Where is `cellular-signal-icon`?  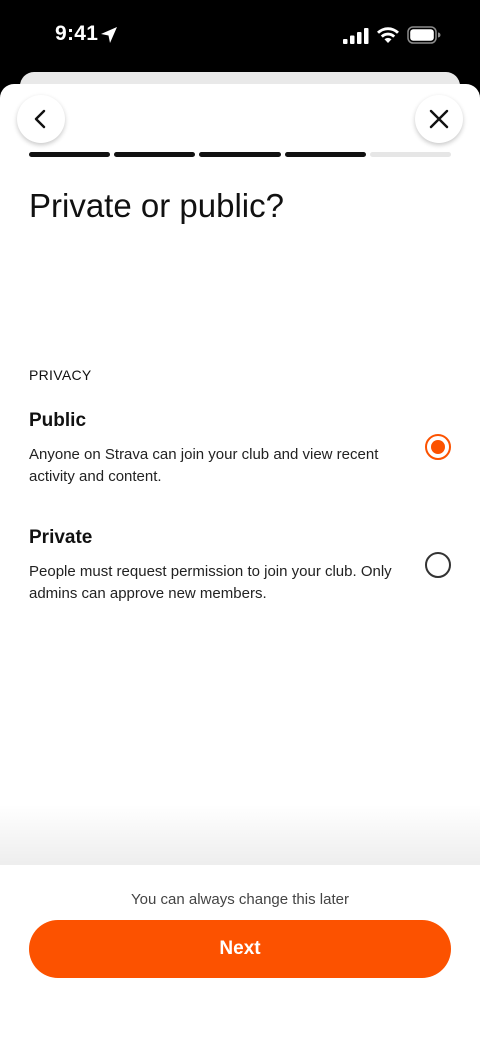
cellular-signal-icon is located at coordinates (356, 36).